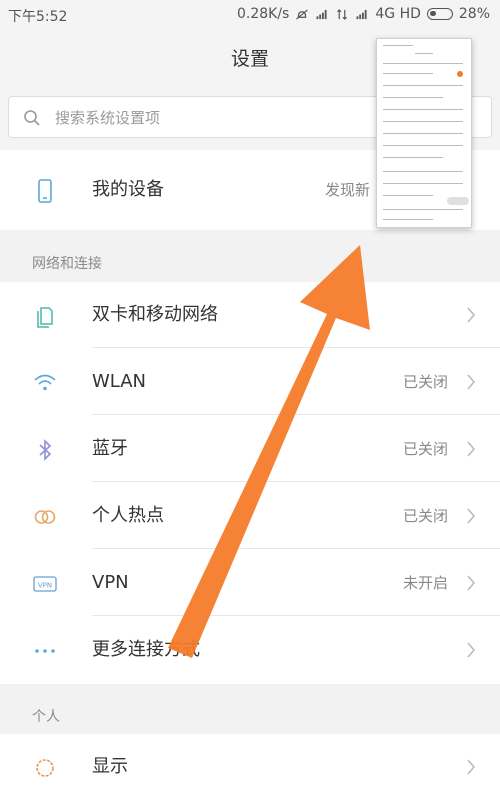 This screenshot has width=500, height=800. What do you see at coordinates (302, 14) in the screenshot?
I see `silent-bell-icon` at bounding box center [302, 14].